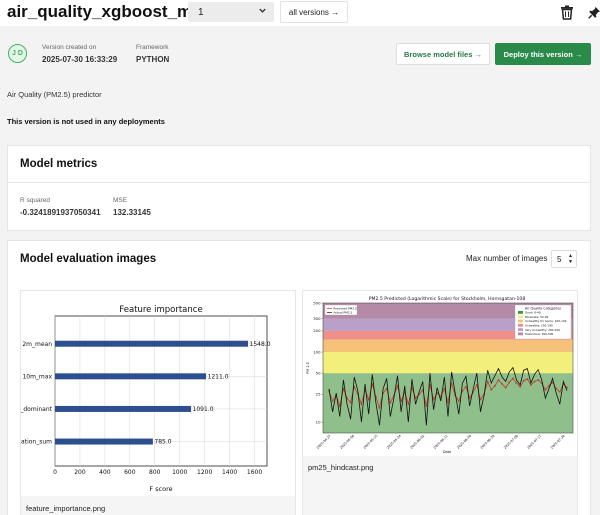 This screenshot has height=515, width=600. I want to click on x-tick-label: 2025-04-27, so click(324, 442).